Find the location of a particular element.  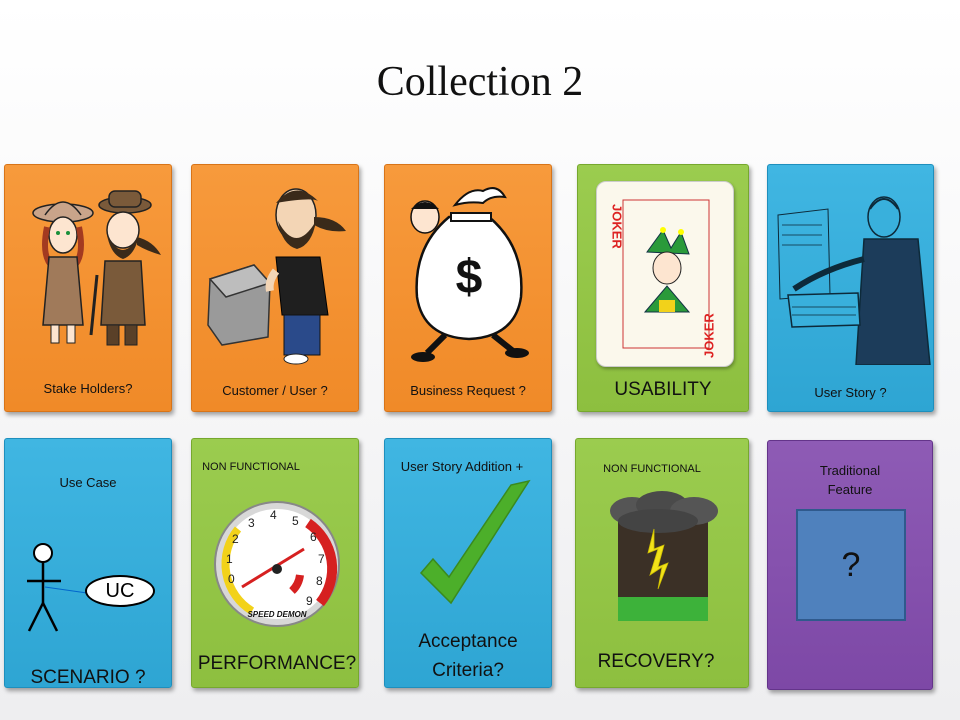

stakeholders-illustration is located at coordinates (96, 268).